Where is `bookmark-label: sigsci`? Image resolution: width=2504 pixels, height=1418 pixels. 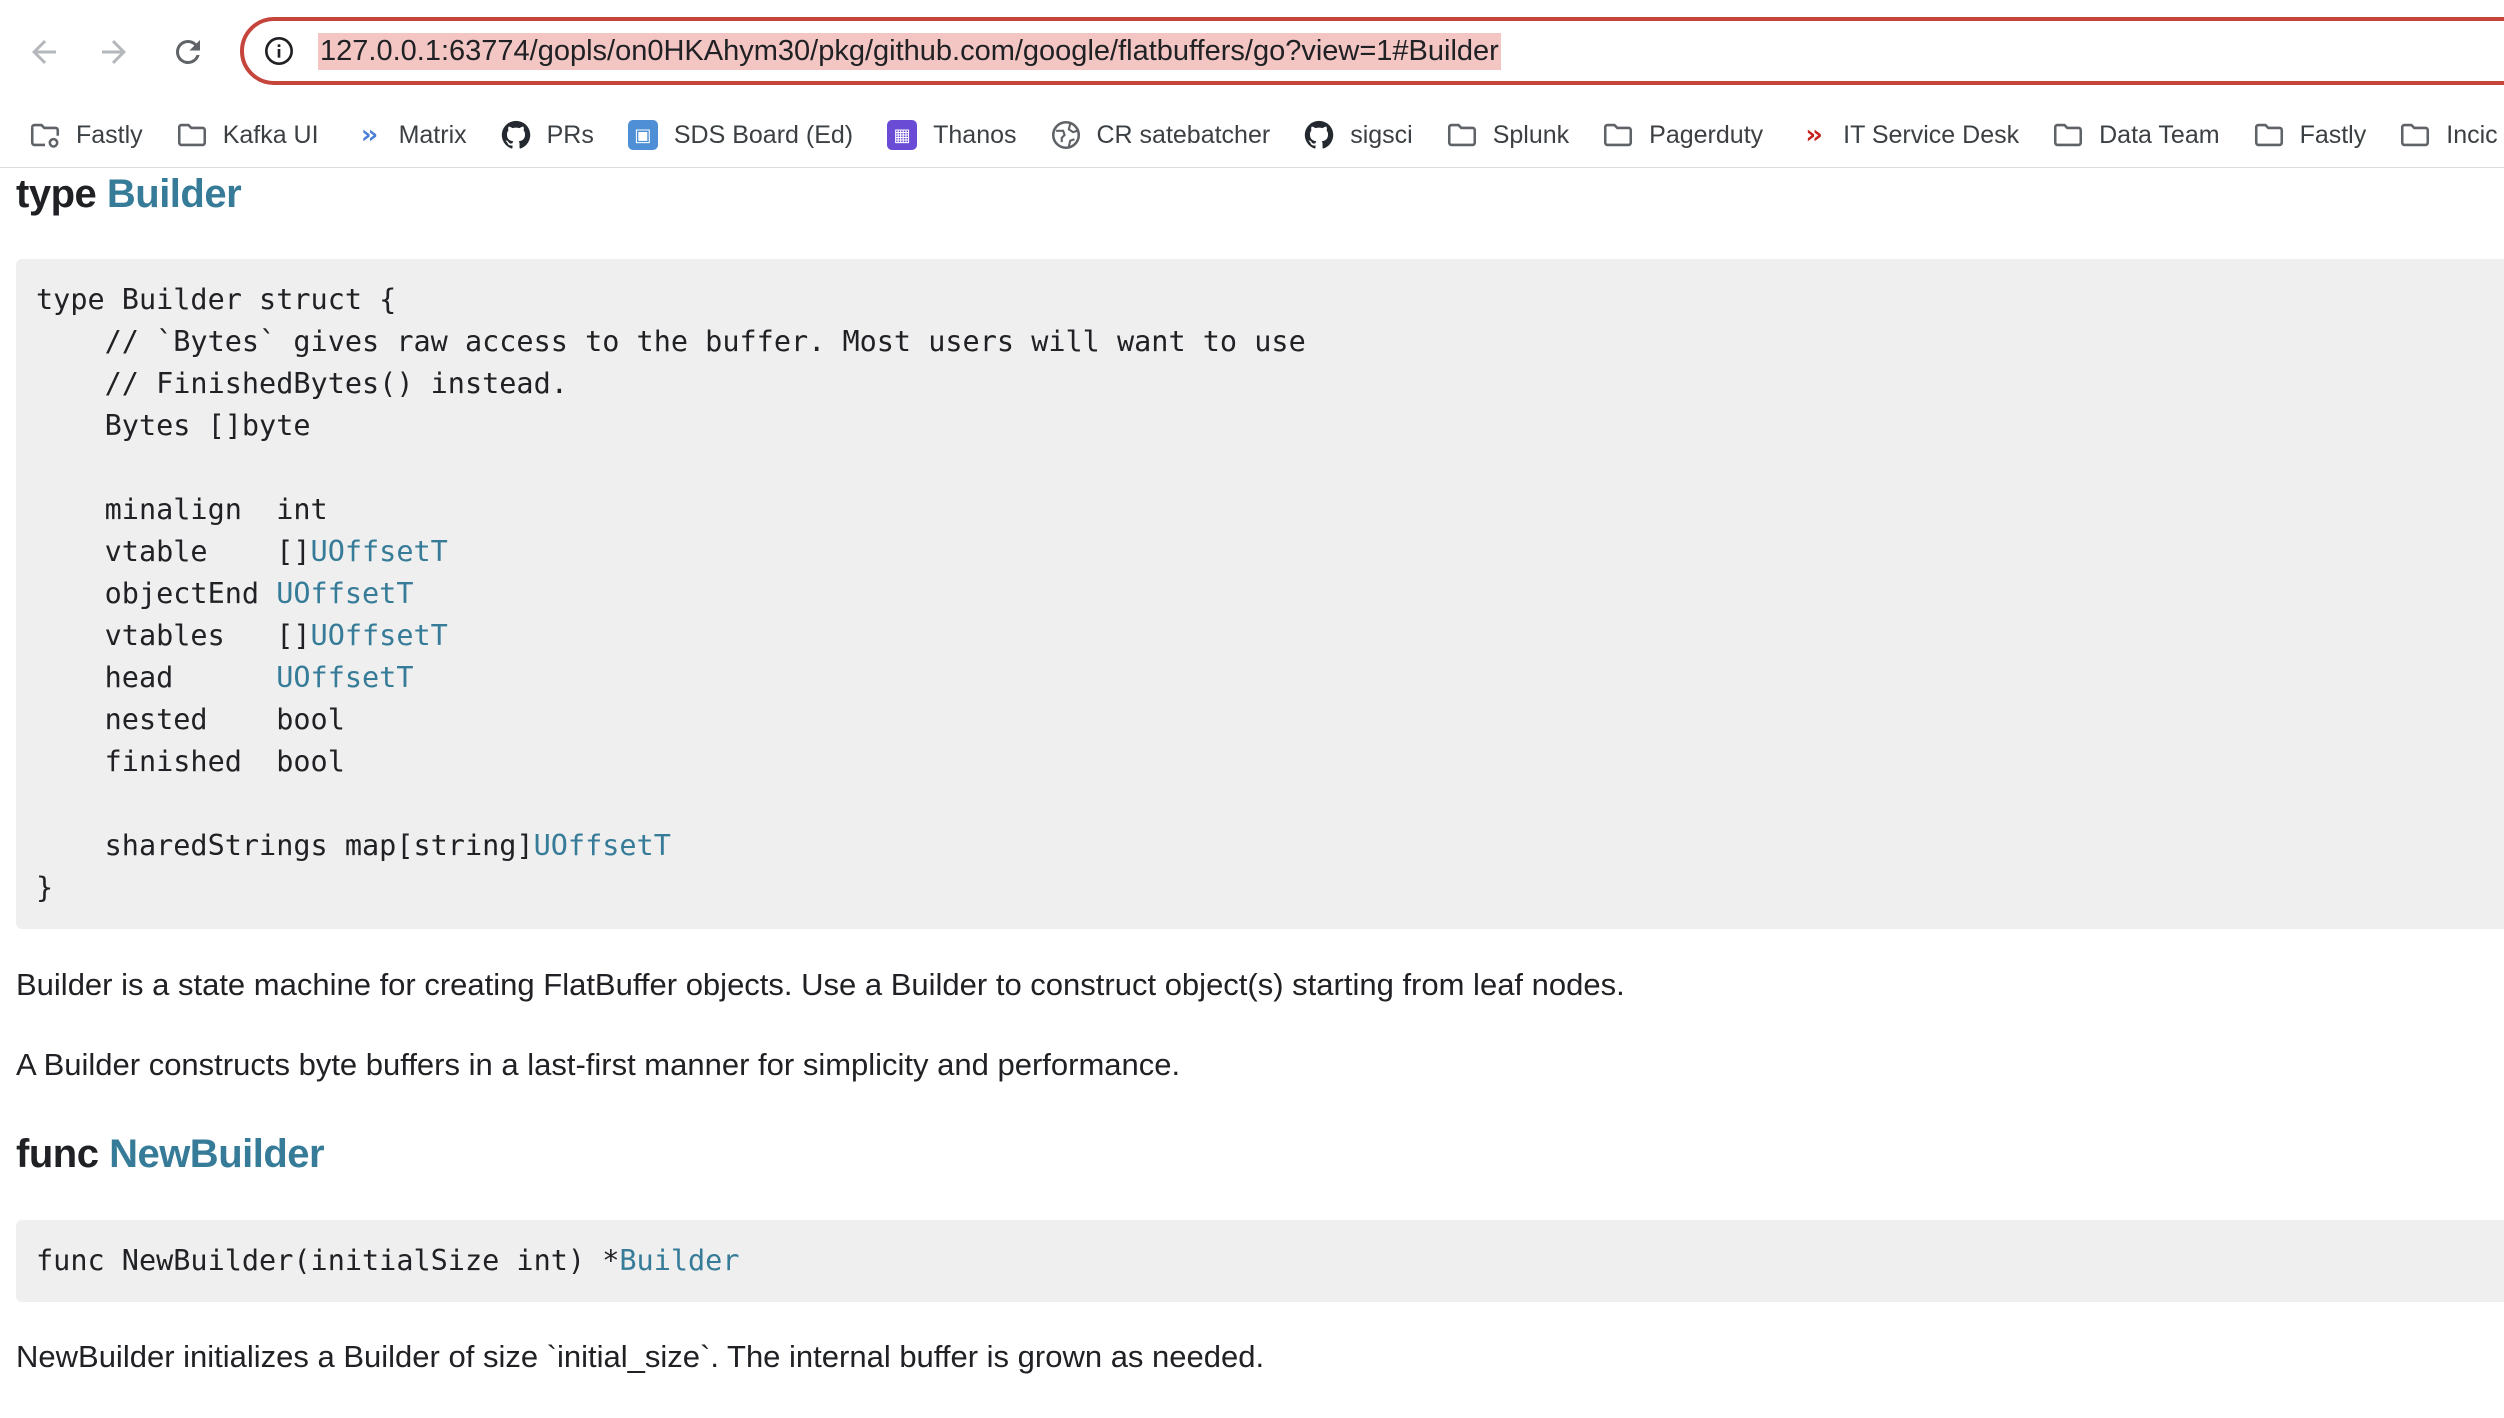 bookmark-label: sigsci is located at coordinates (1381, 134).